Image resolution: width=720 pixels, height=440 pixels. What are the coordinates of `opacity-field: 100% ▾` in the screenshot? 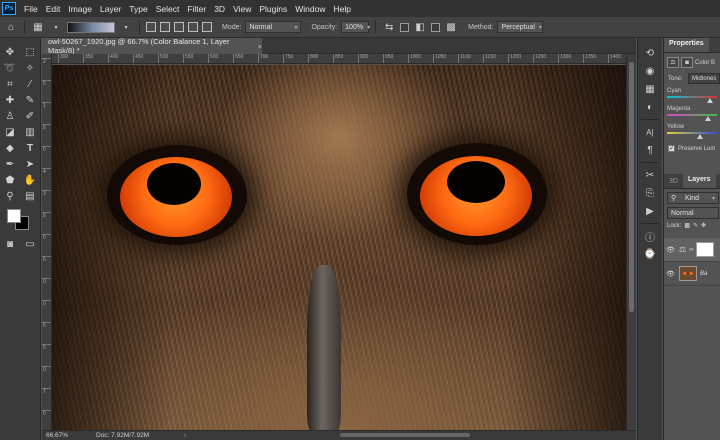 It's located at (355, 27).